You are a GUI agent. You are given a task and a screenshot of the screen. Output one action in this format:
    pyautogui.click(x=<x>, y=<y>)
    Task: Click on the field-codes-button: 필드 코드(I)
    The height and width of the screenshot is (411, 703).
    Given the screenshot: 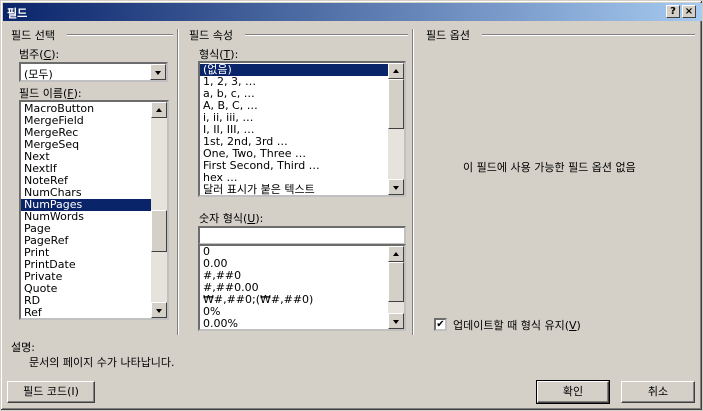 What is the action you would take?
    pyautogui.click(x=51, y=392)
    